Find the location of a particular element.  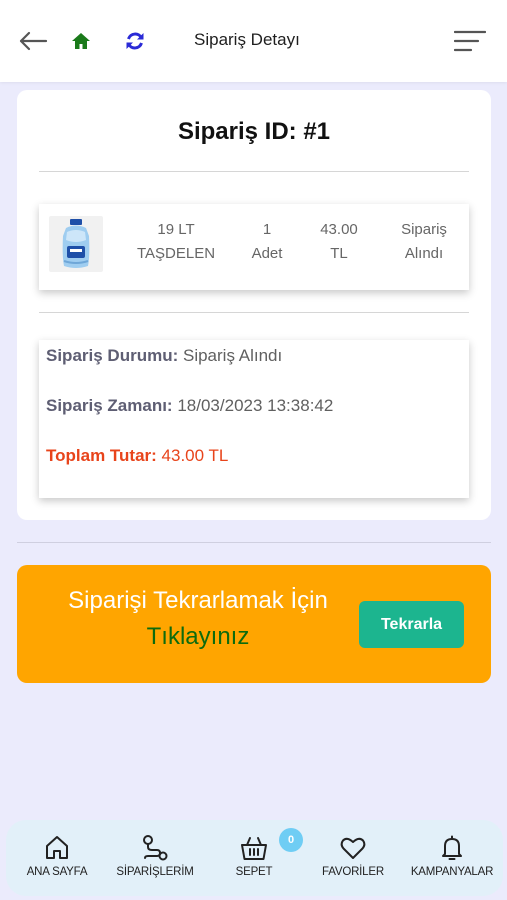

order-total-row: Toplam Tutar: 43.00 TL is located at coordinates (137, 456).